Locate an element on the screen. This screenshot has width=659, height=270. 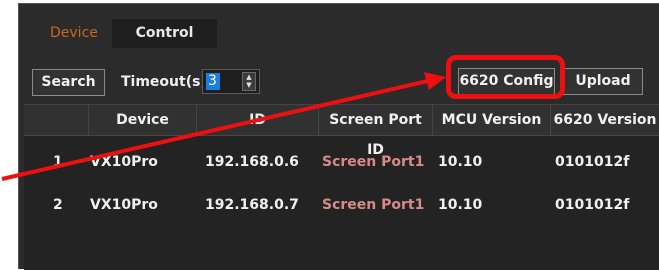
annotation-arrow-head is located at coordinates (435, 81).